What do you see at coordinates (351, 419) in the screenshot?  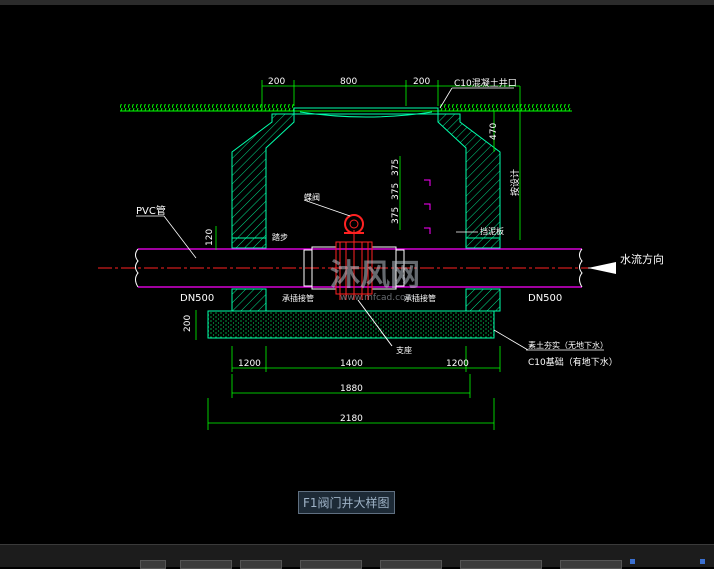 I see `dim-2180: 2180` at bounding box center [351, 419].